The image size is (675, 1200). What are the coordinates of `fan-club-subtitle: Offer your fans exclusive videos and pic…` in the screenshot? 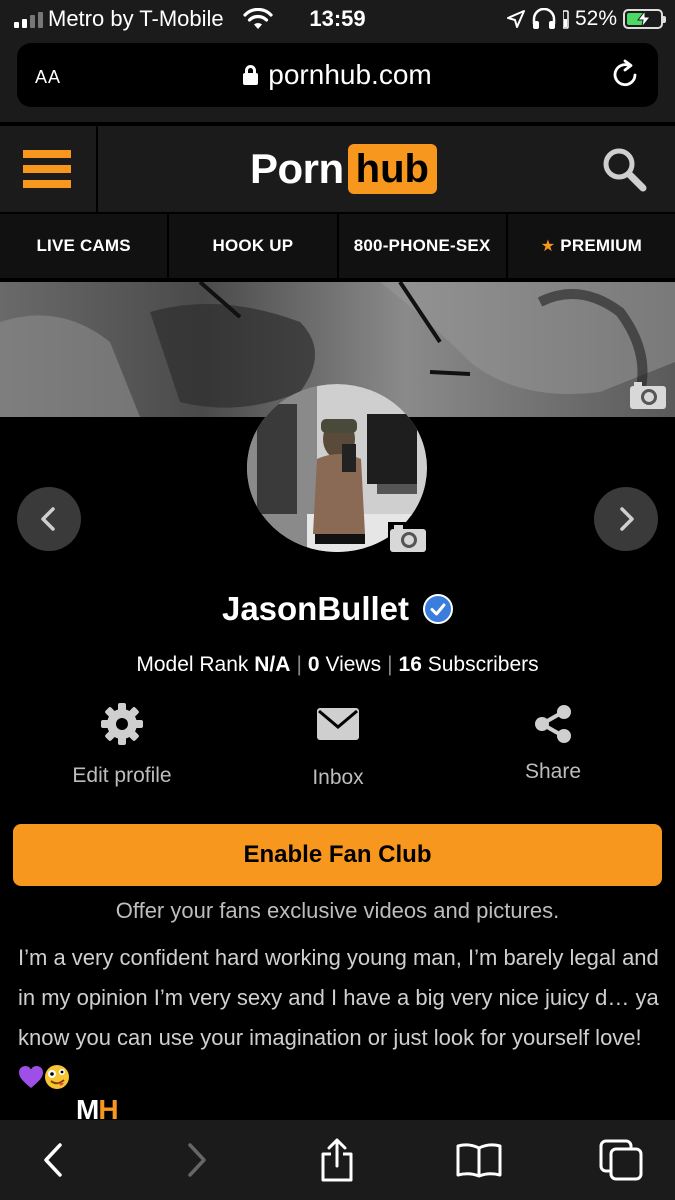 It's located at (337, 910).